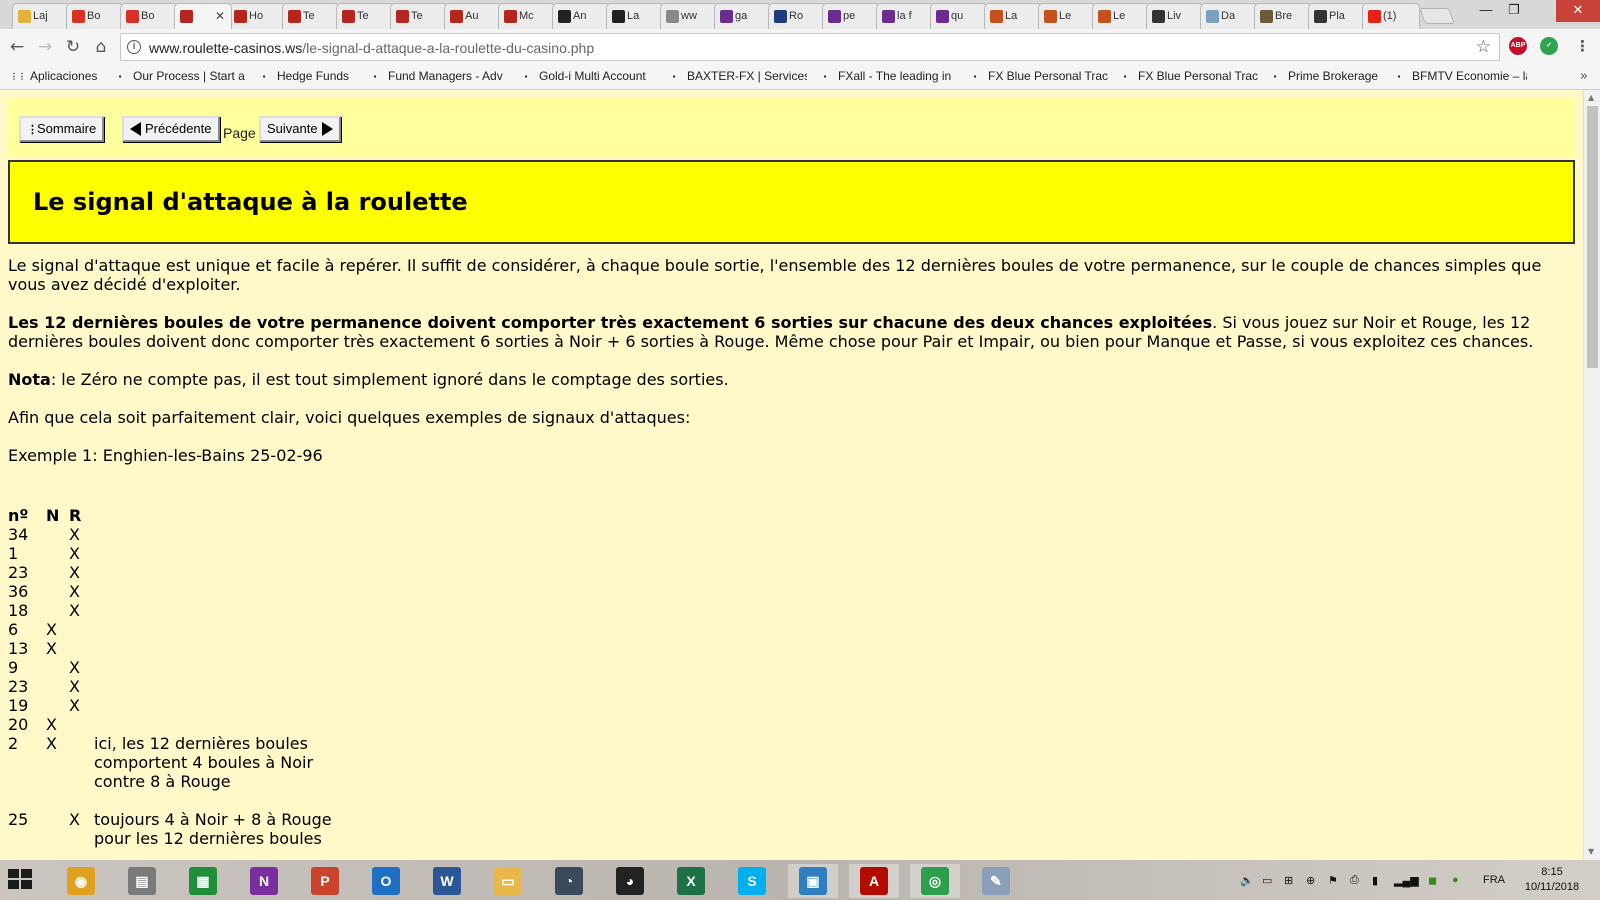  What do you see at coordinates (62, 129) in the screenshot?
I see `sommaire-button: ⋮Sommaire` at bounding box center [62, 129].